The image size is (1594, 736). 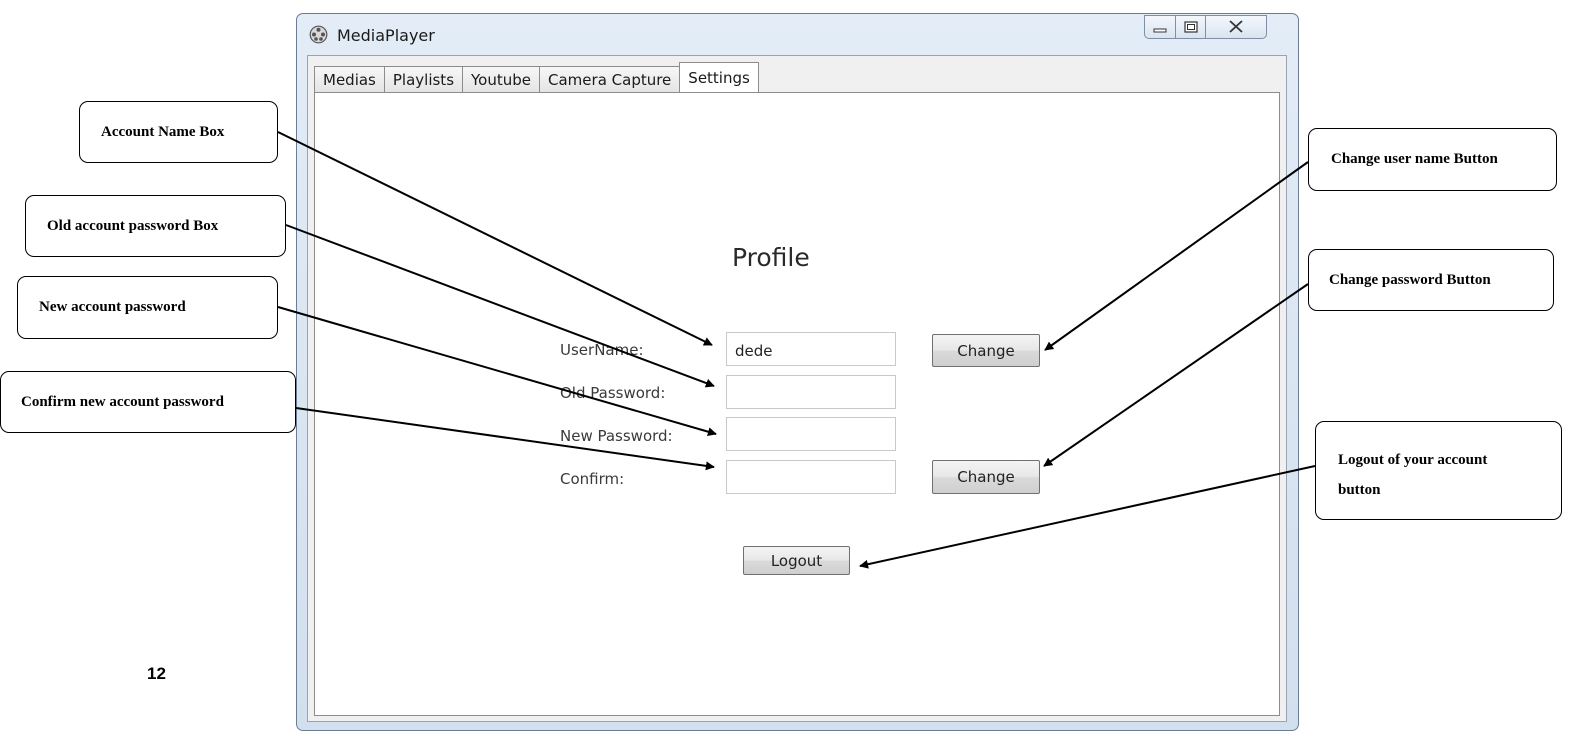 I want to click on callout-old-password-text: Old account password Box, so click(x=133, y=225).